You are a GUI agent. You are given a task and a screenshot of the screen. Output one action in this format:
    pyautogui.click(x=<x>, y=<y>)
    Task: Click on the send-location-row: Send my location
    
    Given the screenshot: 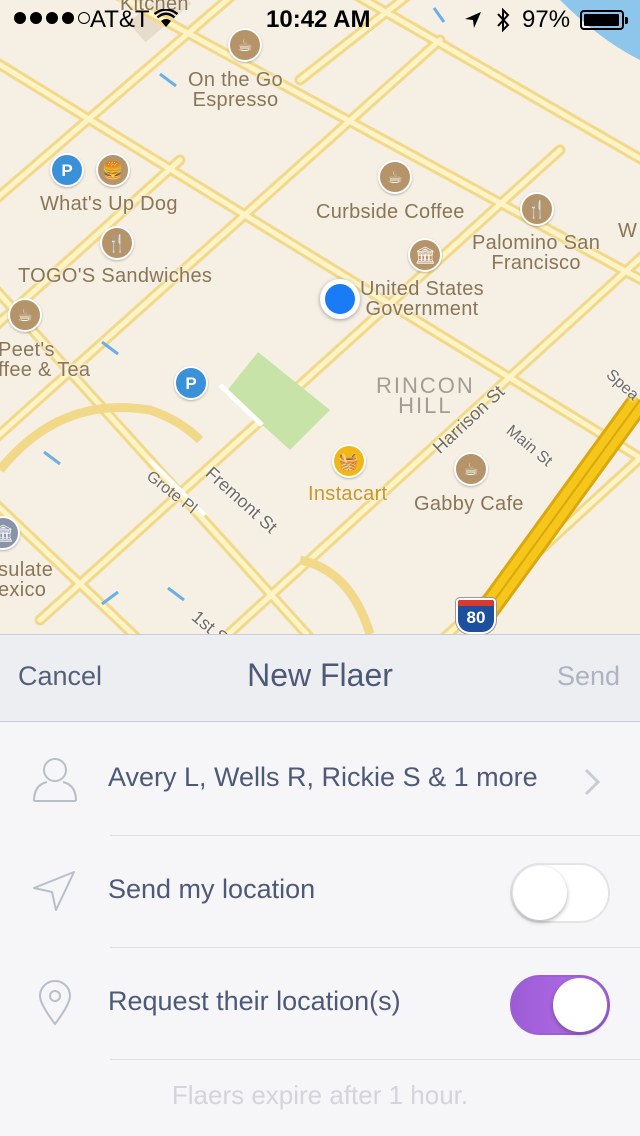 What is the action you would take?
    pyautogui.click(x=320, y=892)
    